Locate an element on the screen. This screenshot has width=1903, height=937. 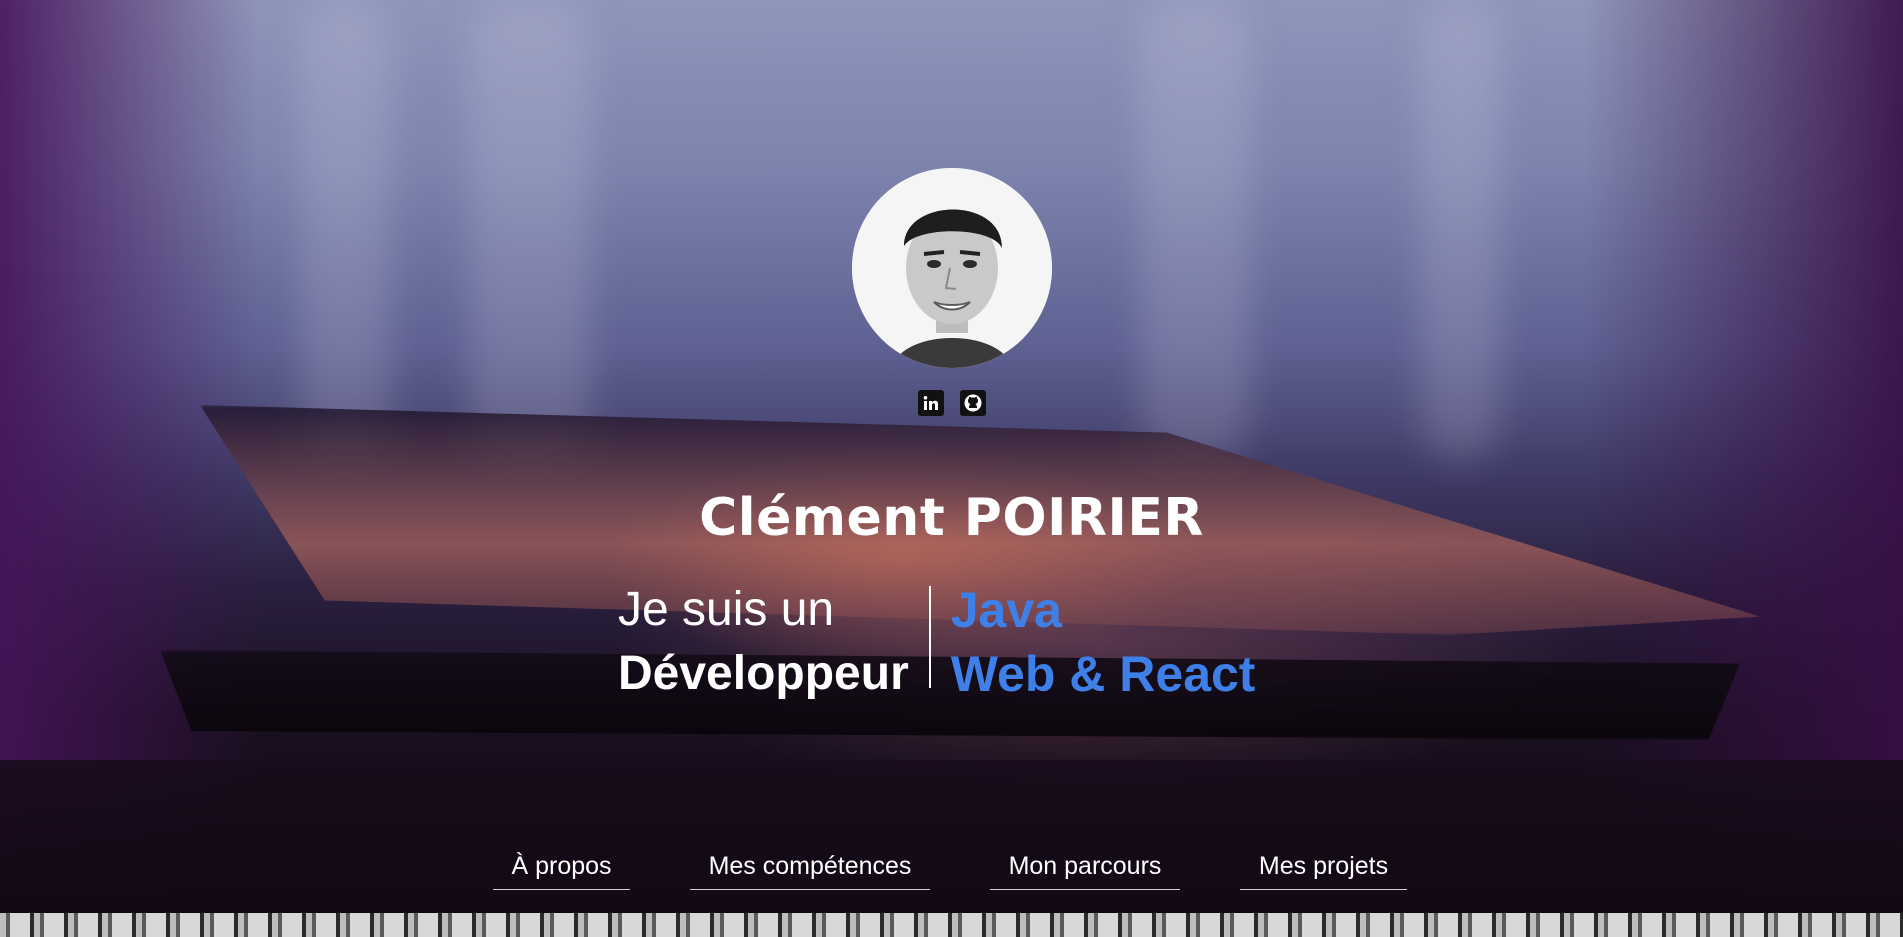
linkedin-link is located at coordinates (931, 403).